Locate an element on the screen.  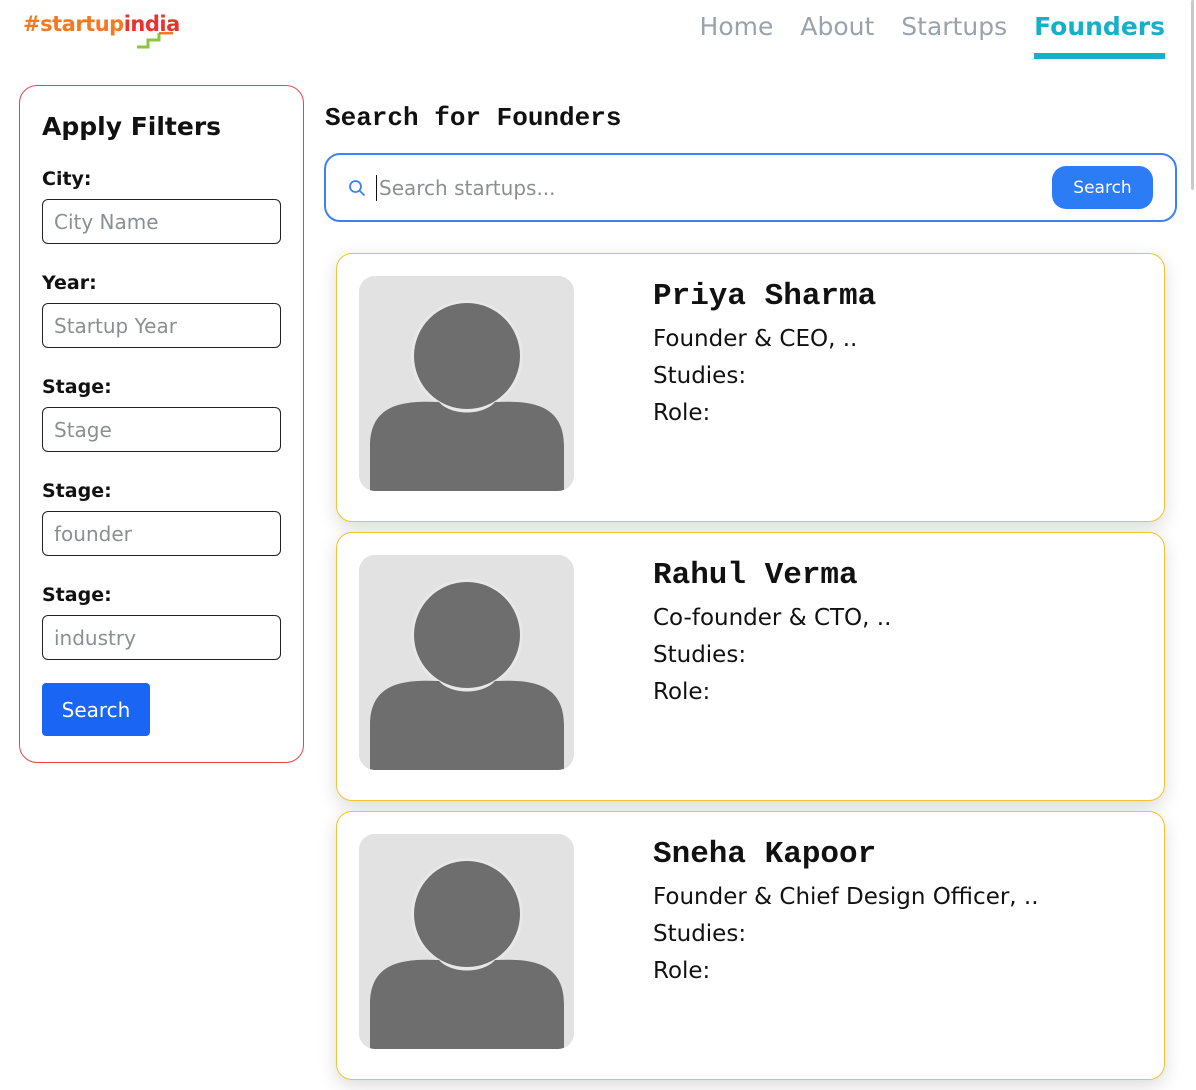
founder-name: Priya Sharma is located at coordinates (765, 296).